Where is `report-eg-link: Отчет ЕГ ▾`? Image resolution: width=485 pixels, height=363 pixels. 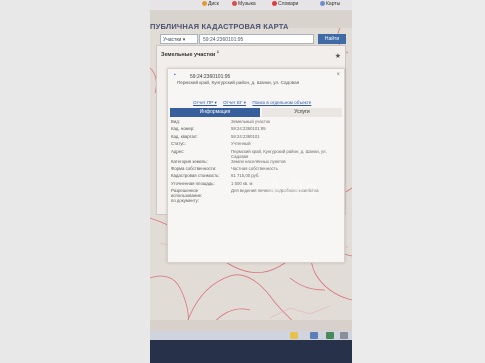 report-eg-link: Отчет ЕГ ▾ is located at coordinates (234, 102).